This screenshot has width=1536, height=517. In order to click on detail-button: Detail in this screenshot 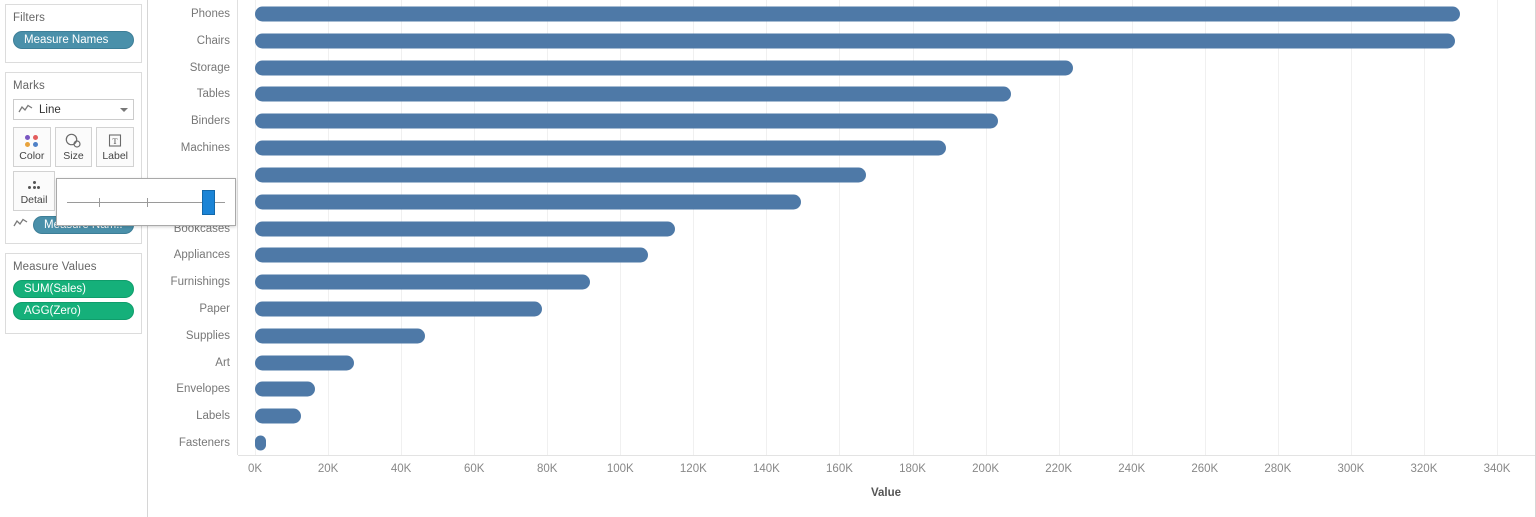, I will do `click(34, 191)`.